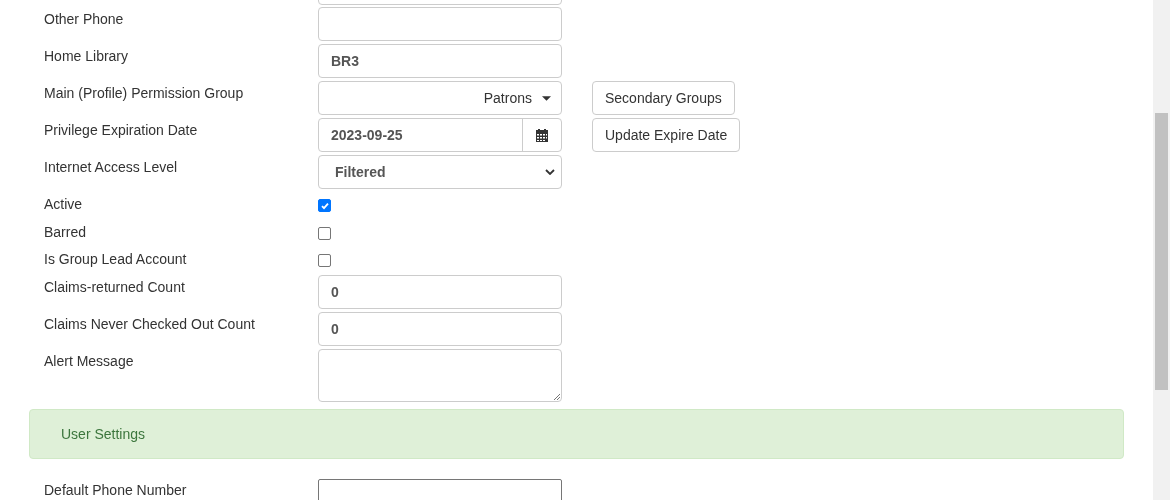 The image size is (1170, 500). I want to click on scrollbar-thumb, so click(1161, 251).